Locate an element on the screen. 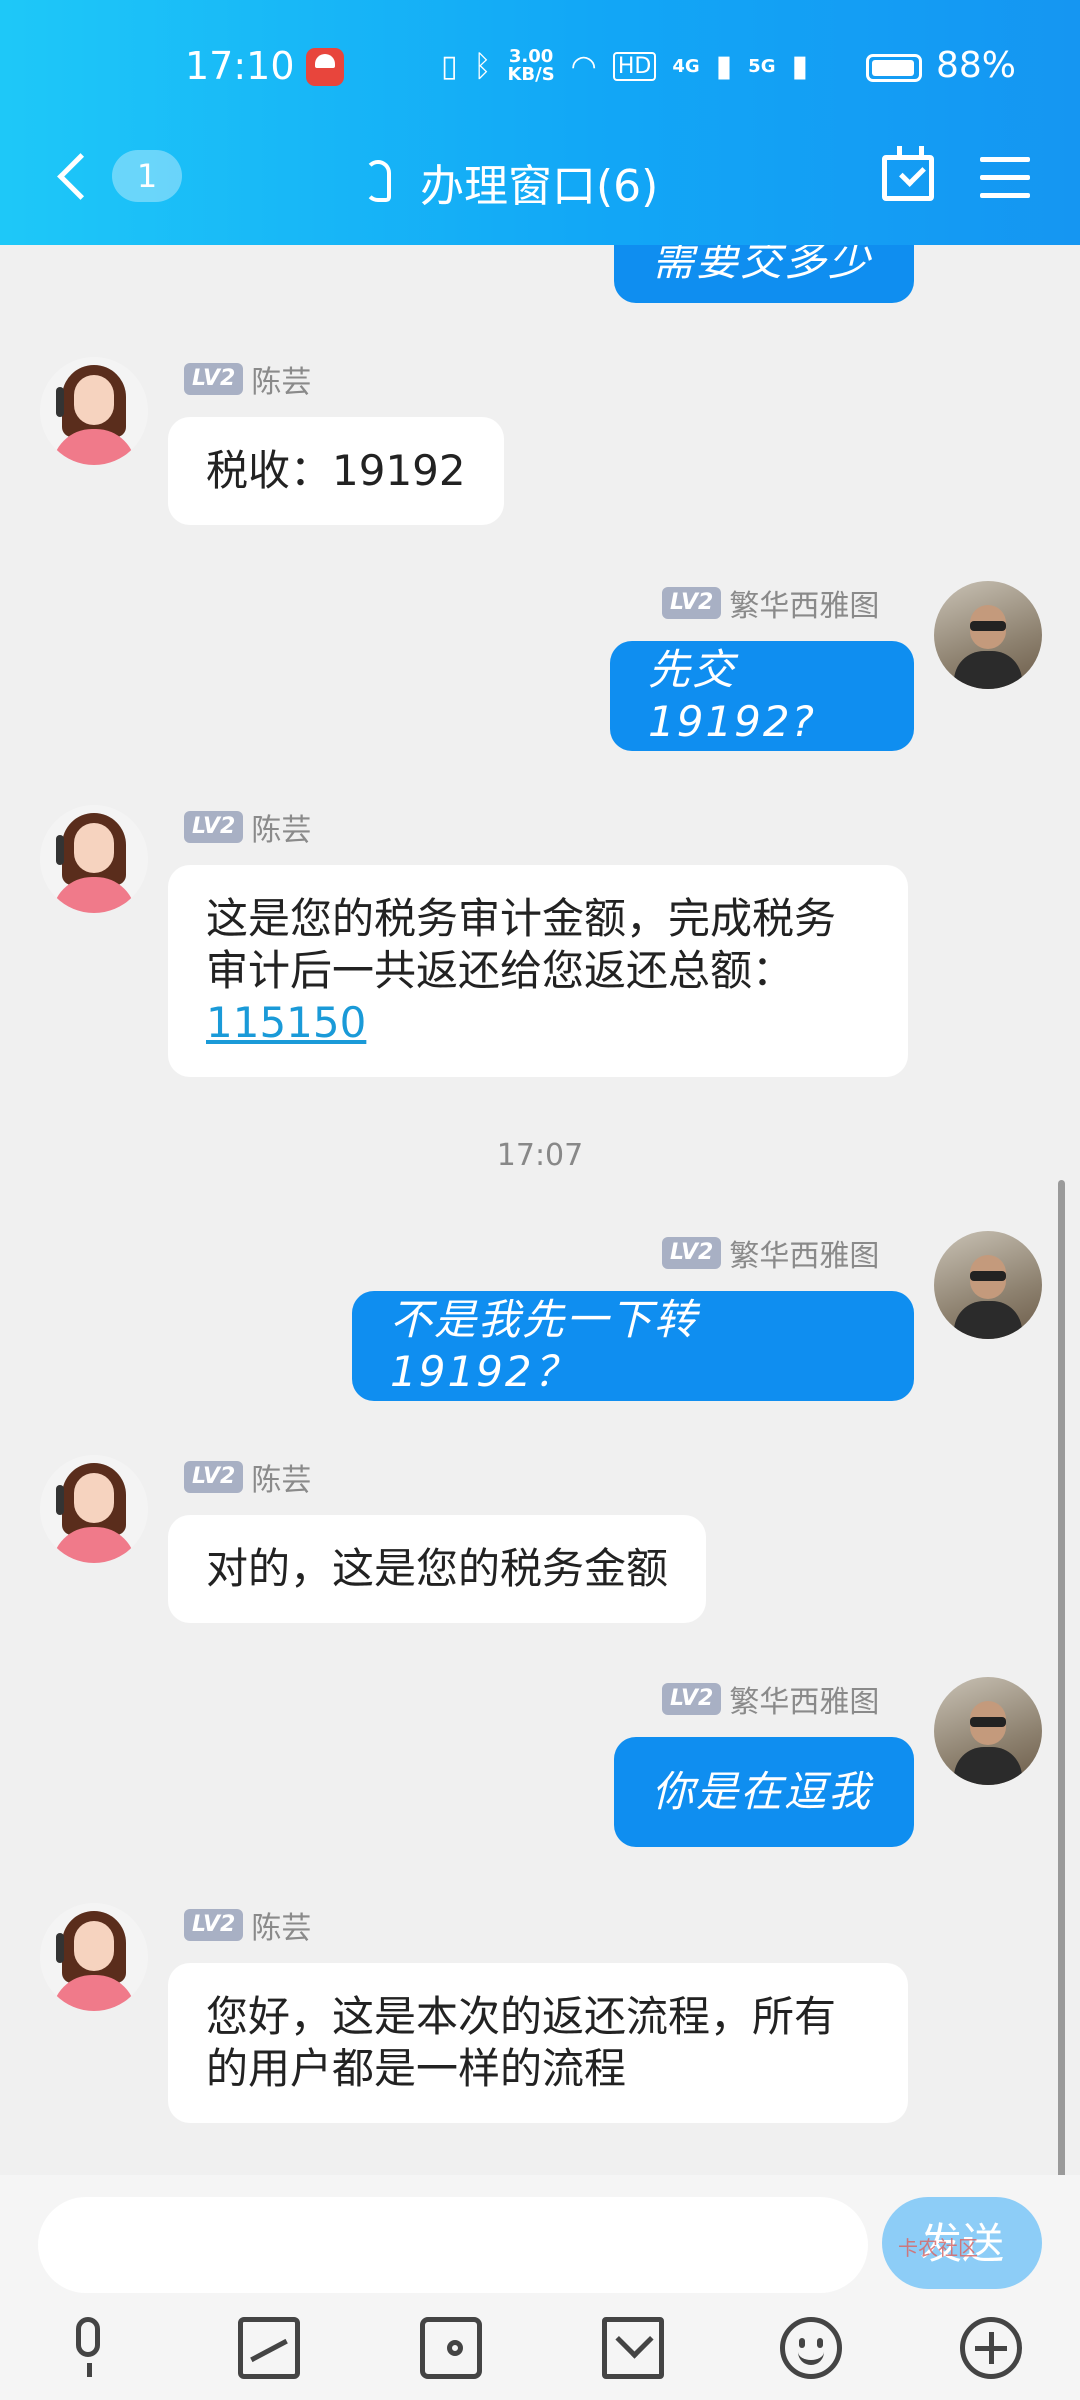 This screenshot has height=2400, width=1080. message-text: 你是在逗我 is located at coordinates (762, 1791).